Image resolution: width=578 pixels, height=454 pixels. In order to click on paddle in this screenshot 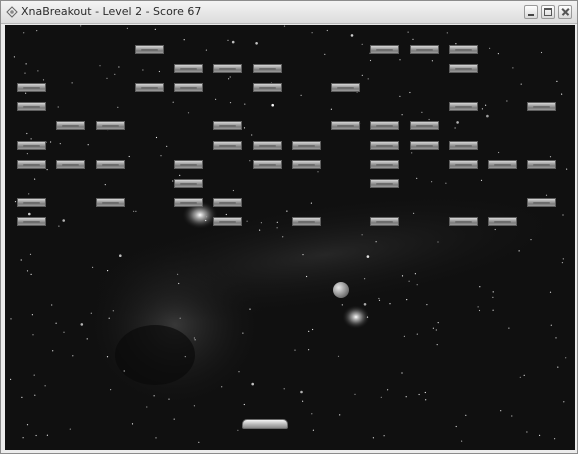, I will do `click(265, 424)`.